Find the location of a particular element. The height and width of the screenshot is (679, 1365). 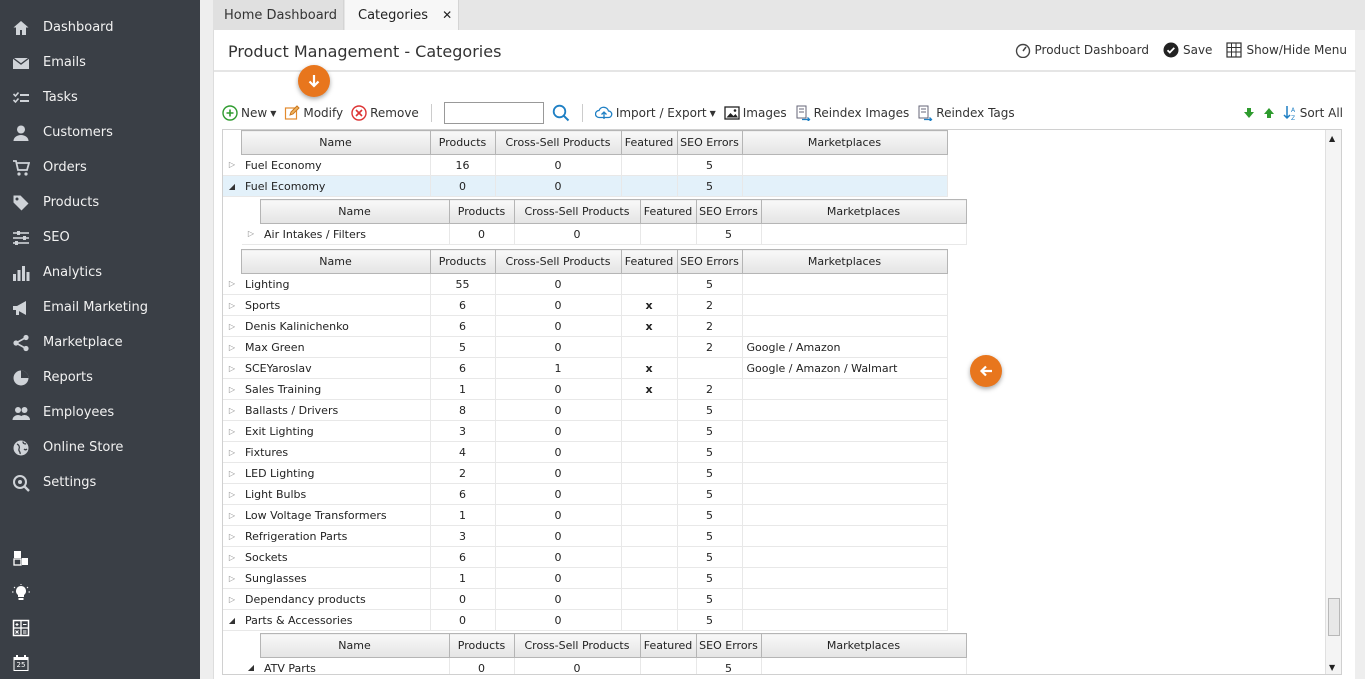

scrollbar-thumb is located at coordinates (1334, 617).